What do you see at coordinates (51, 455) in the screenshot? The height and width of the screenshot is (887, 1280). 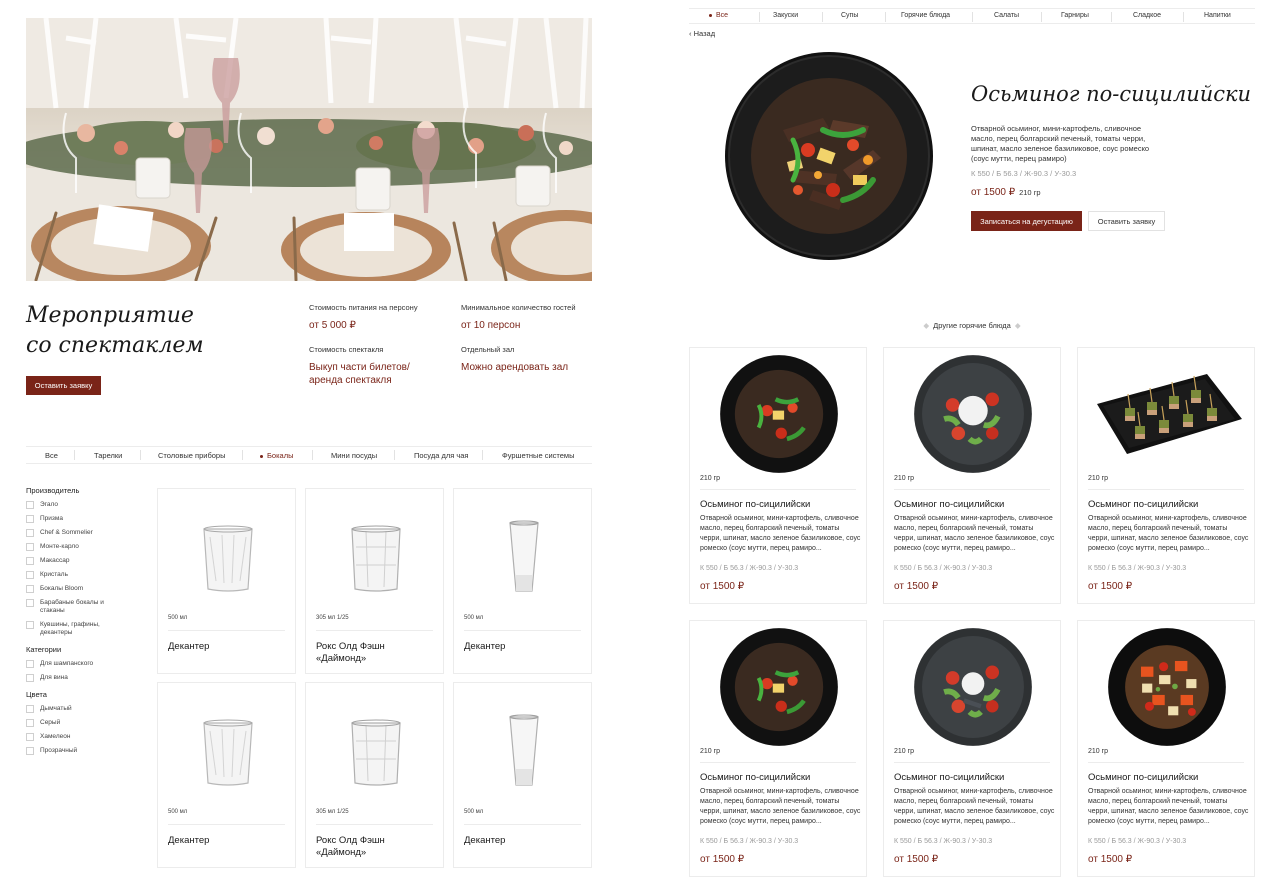 I see `tab-all: Все` at bounding box center [51, 455].